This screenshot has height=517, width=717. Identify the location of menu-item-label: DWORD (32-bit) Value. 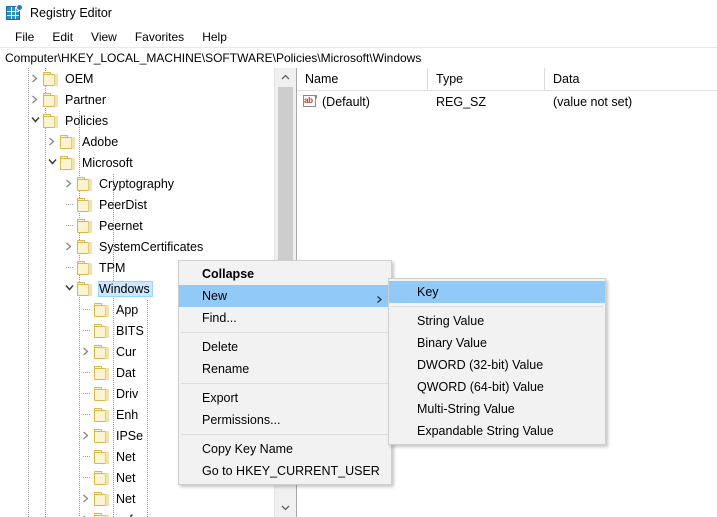
(480, 365).